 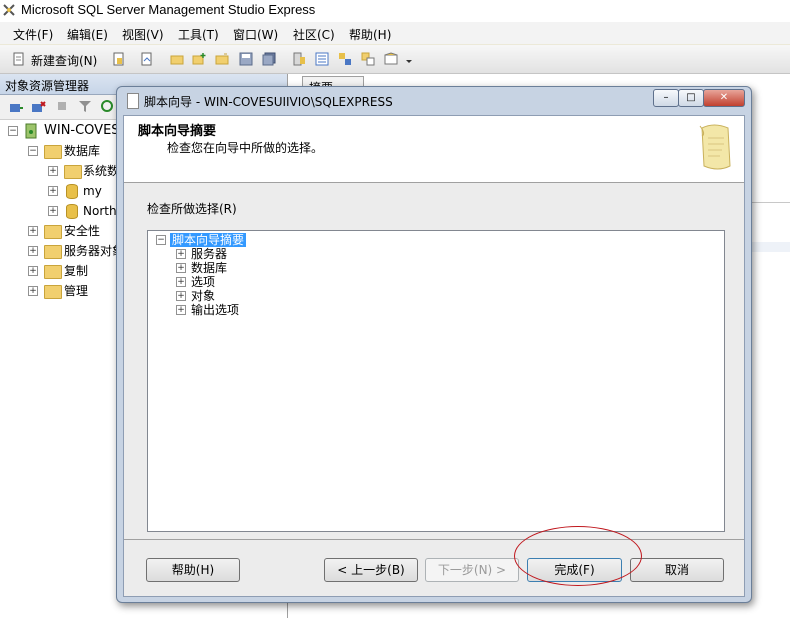 I want to click on standard-toolbar: 新建查询(N), so click(x=395, y=59).